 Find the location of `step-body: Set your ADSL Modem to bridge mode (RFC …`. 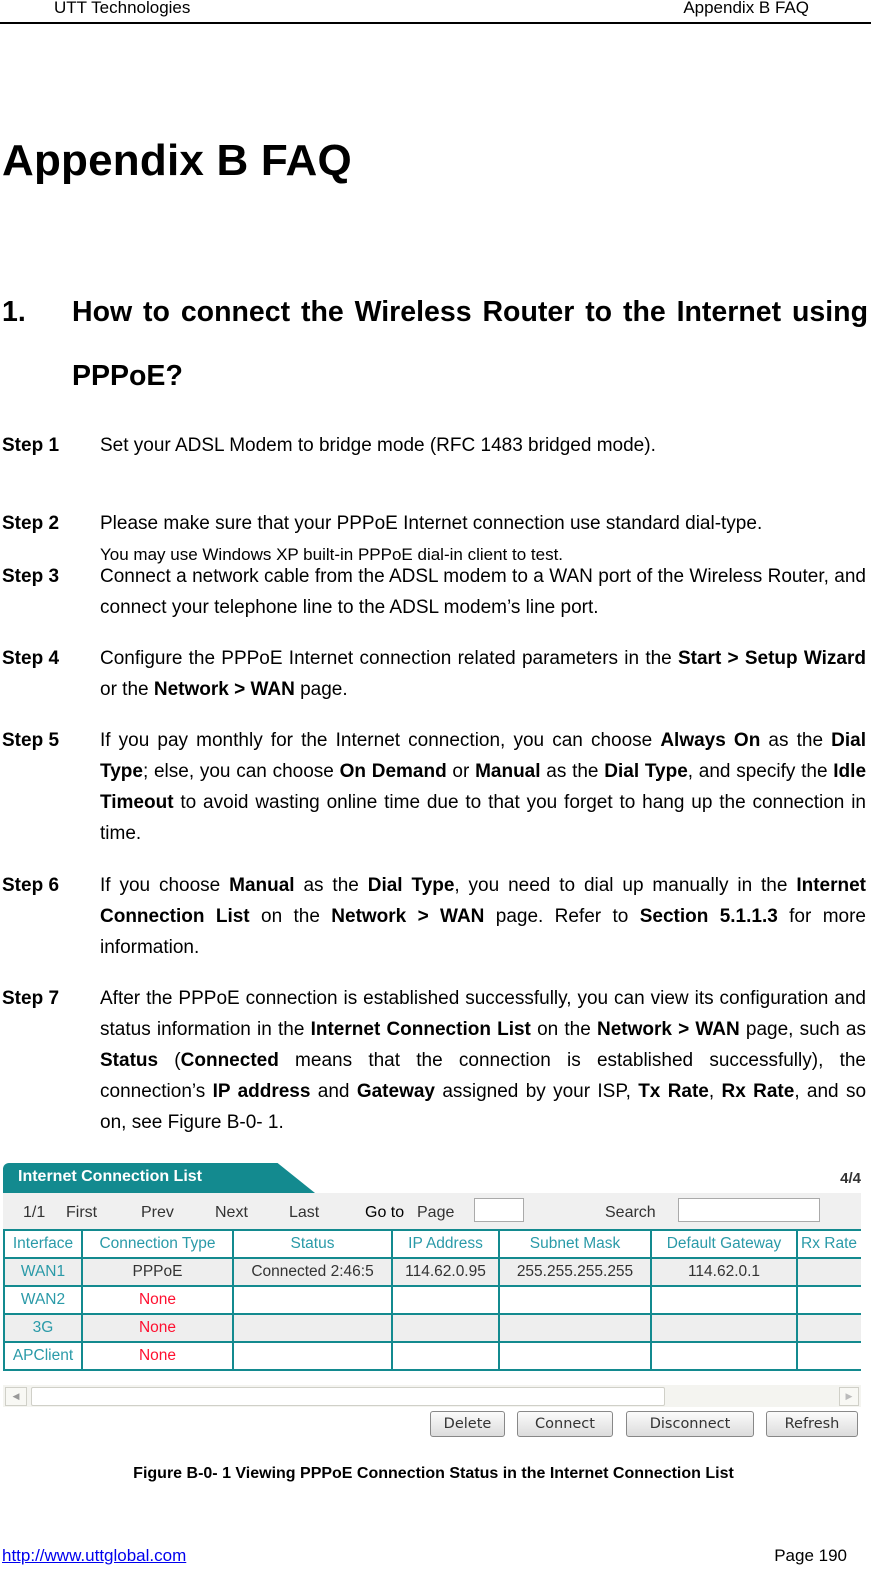

step-body: Set your ADSL Modem to bridge mode (RFC … is located at coordinates (483, 445).